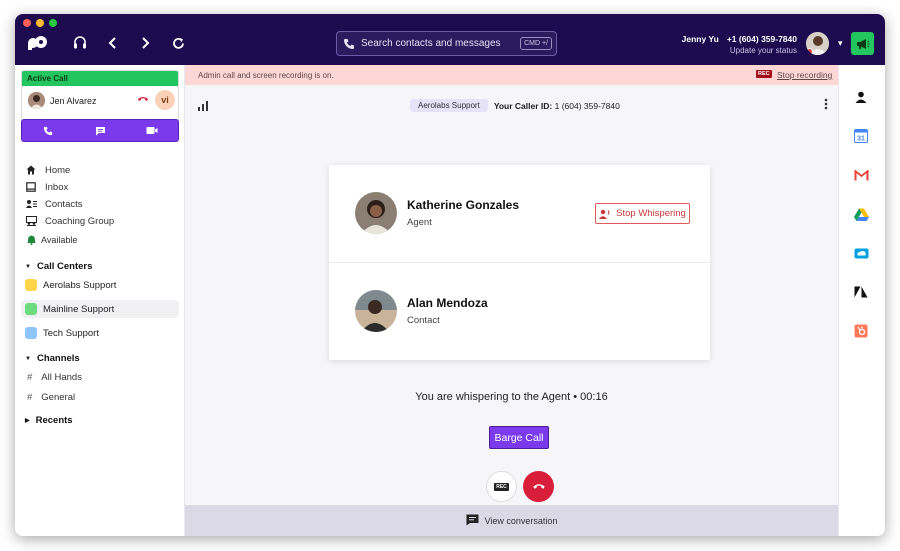 This screenshot has height=551, width=900. Describe the element at coordinates (423, 320) in the screenshot. I see `contact-role: Contact` at that location.